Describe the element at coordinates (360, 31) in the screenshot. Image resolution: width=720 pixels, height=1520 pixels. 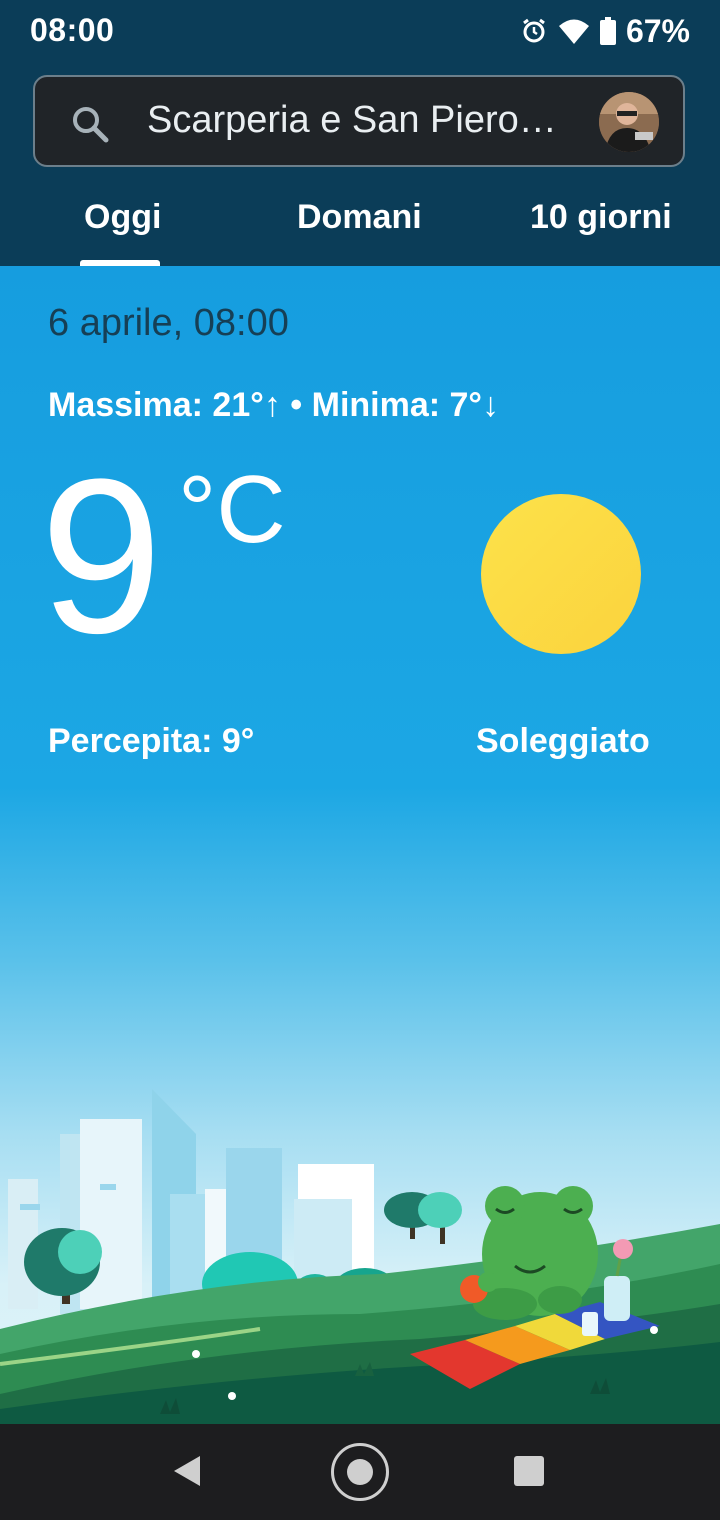
I see `status-bar: 08:00 67%` at that location.